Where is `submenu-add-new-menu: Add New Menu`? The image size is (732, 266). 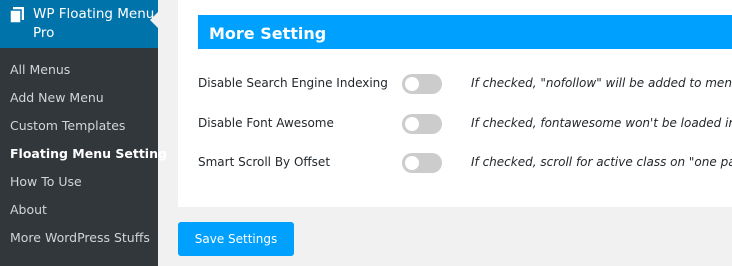 submenu-add-new-menu: Add New Menu is located at coordinates (79, 98).